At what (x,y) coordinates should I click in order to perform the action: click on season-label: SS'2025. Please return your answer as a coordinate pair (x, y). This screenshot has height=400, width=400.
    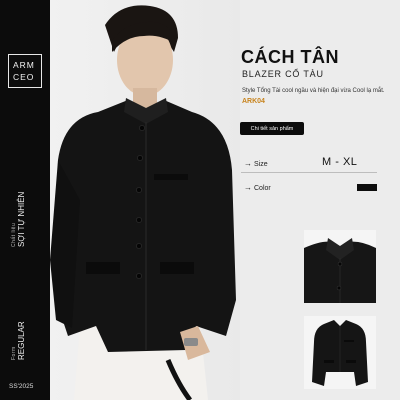
    Looking at the image, I should click on (21, 386).